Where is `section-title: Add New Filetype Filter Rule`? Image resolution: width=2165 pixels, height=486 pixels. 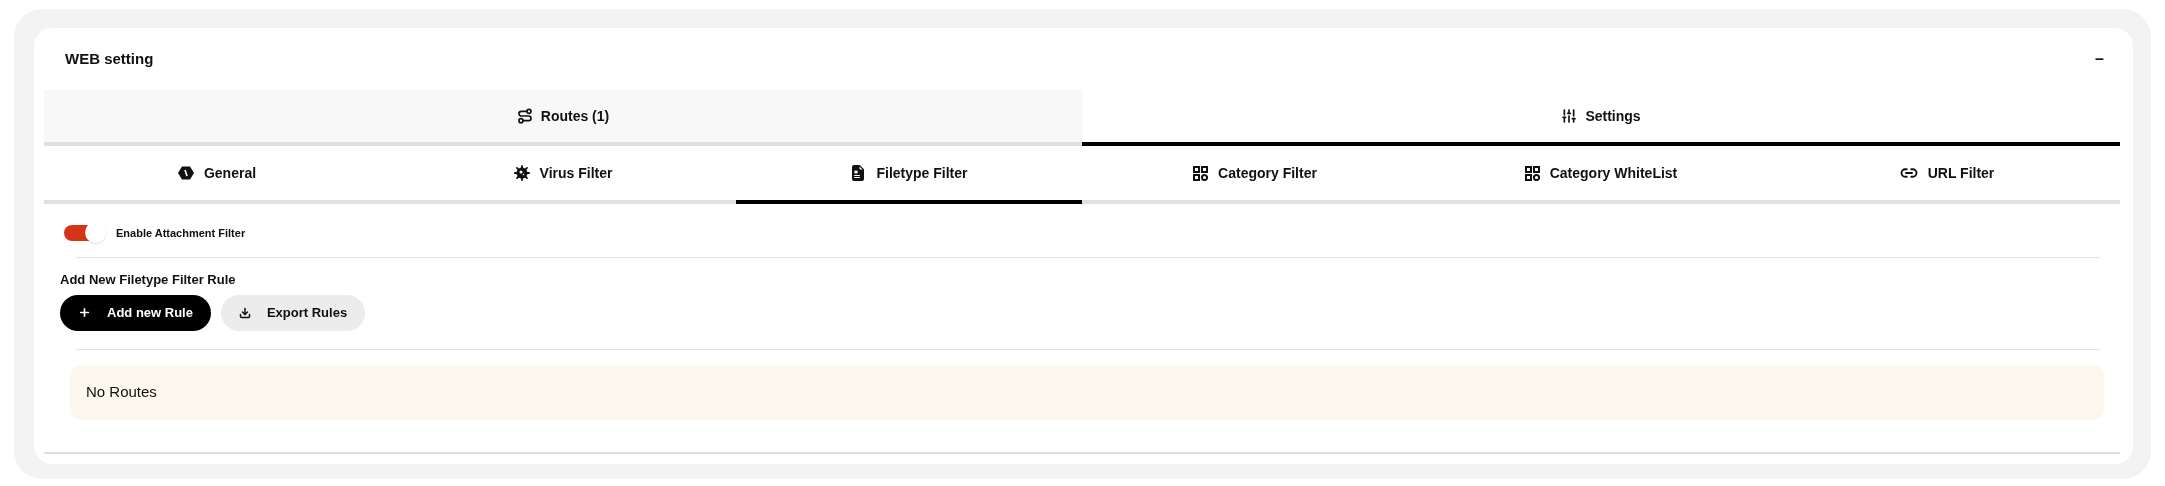 section-title: Add New Filetype Filter Rule is located at coordinates (148, 280).